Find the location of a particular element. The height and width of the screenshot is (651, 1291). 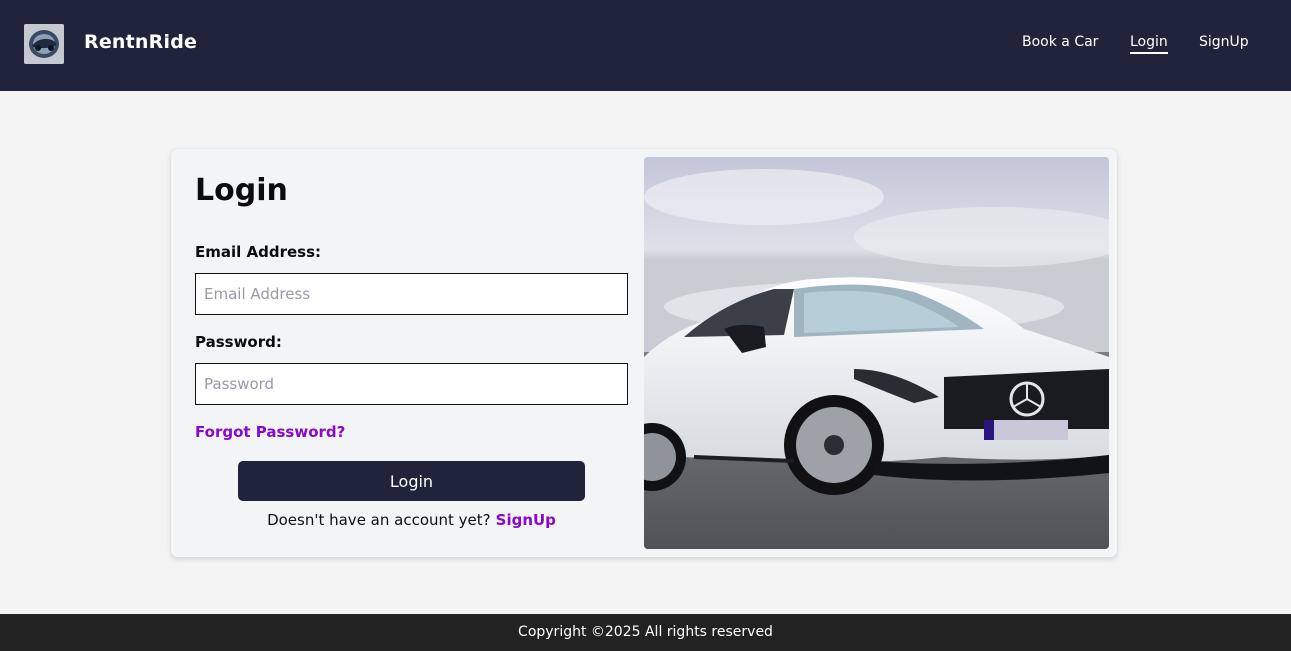

brand-name: RentnRide is located at coordinates (140, 42).